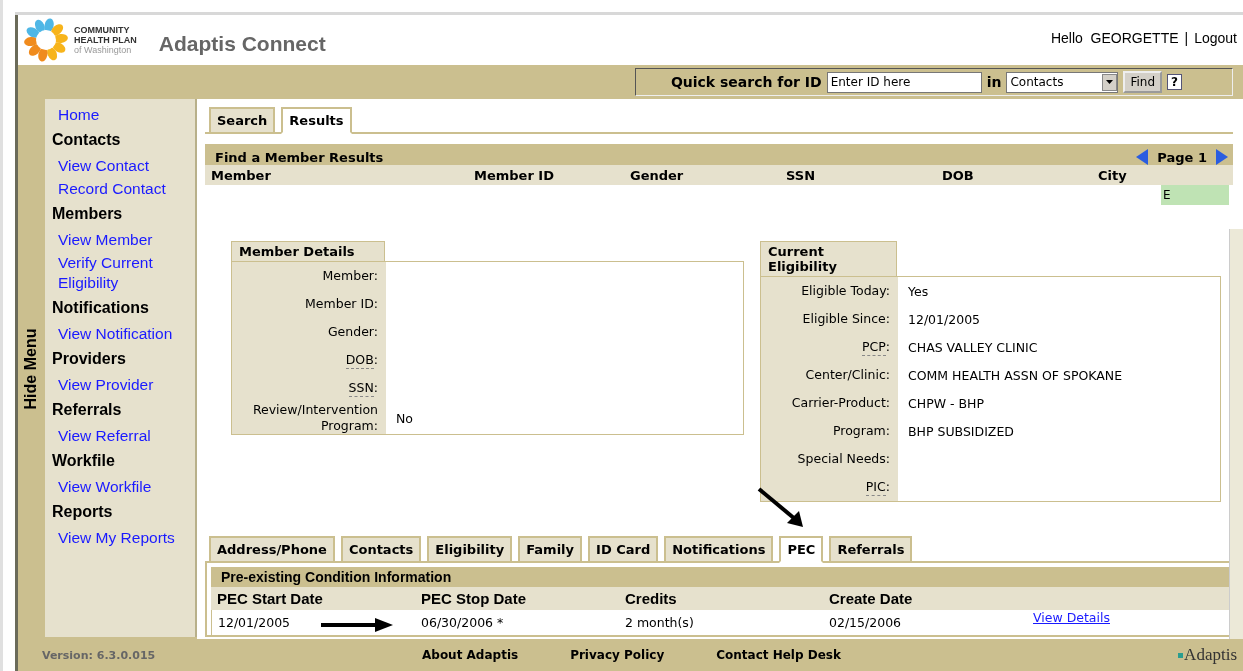  I want to click on field-label: Eligible Since:, so click(829, 319).